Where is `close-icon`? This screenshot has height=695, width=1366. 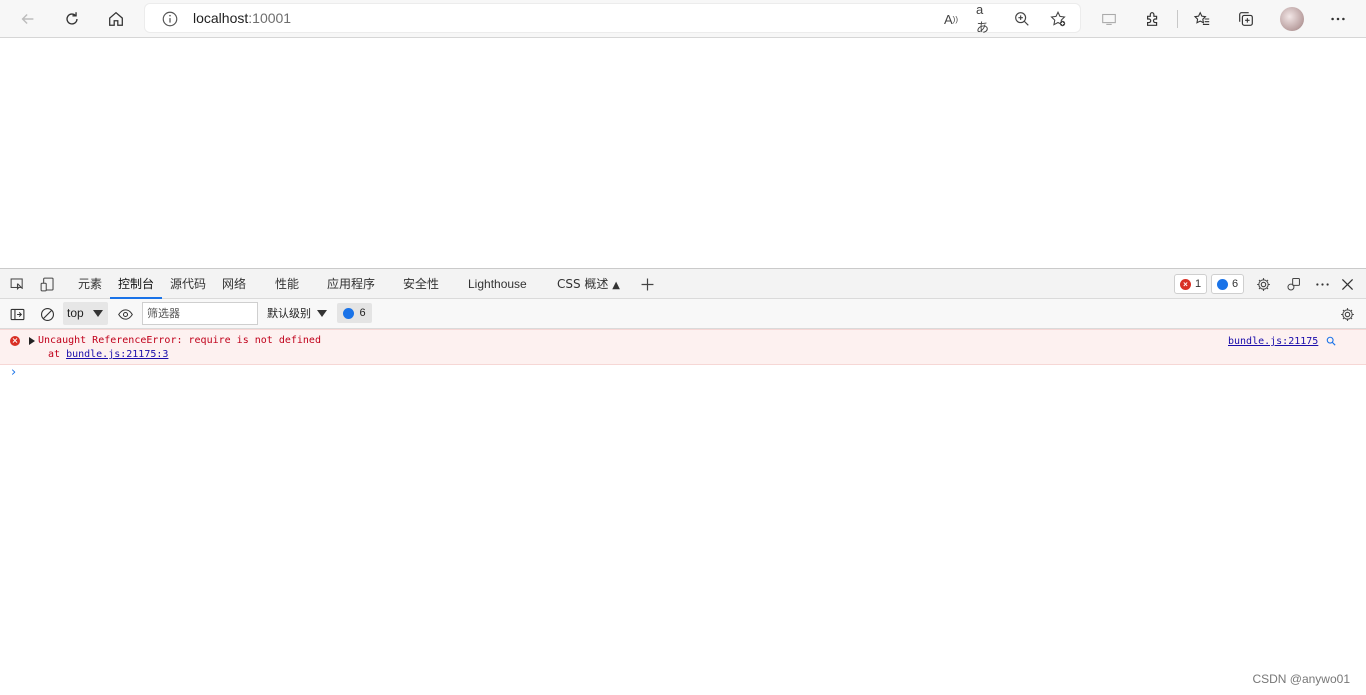
close-icon is located at coordinates (1347, 284).